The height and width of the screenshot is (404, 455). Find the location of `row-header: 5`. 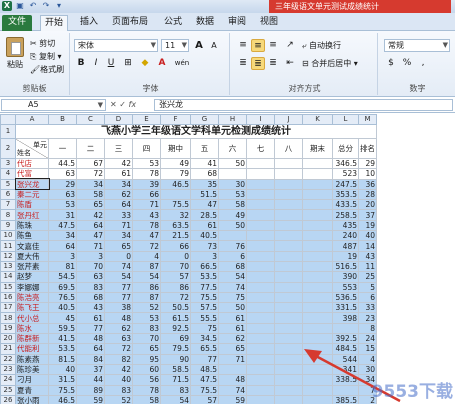

row-header: 5 is located at coordinates (8, 184).